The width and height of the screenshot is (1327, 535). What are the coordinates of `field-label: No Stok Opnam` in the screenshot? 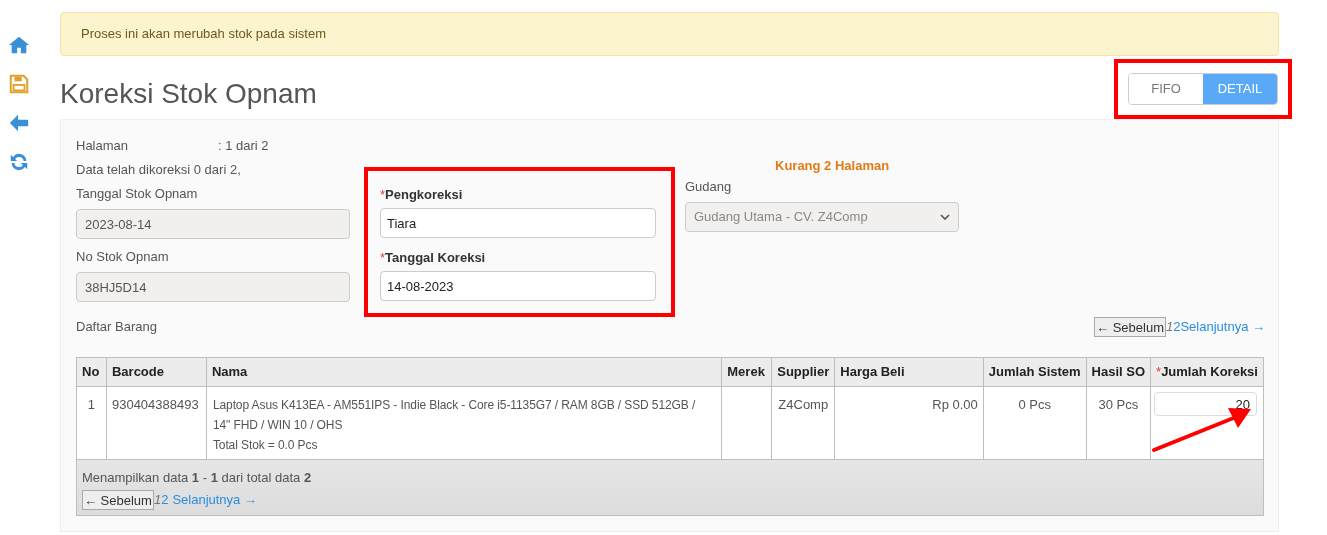 It's located at (123, 257).